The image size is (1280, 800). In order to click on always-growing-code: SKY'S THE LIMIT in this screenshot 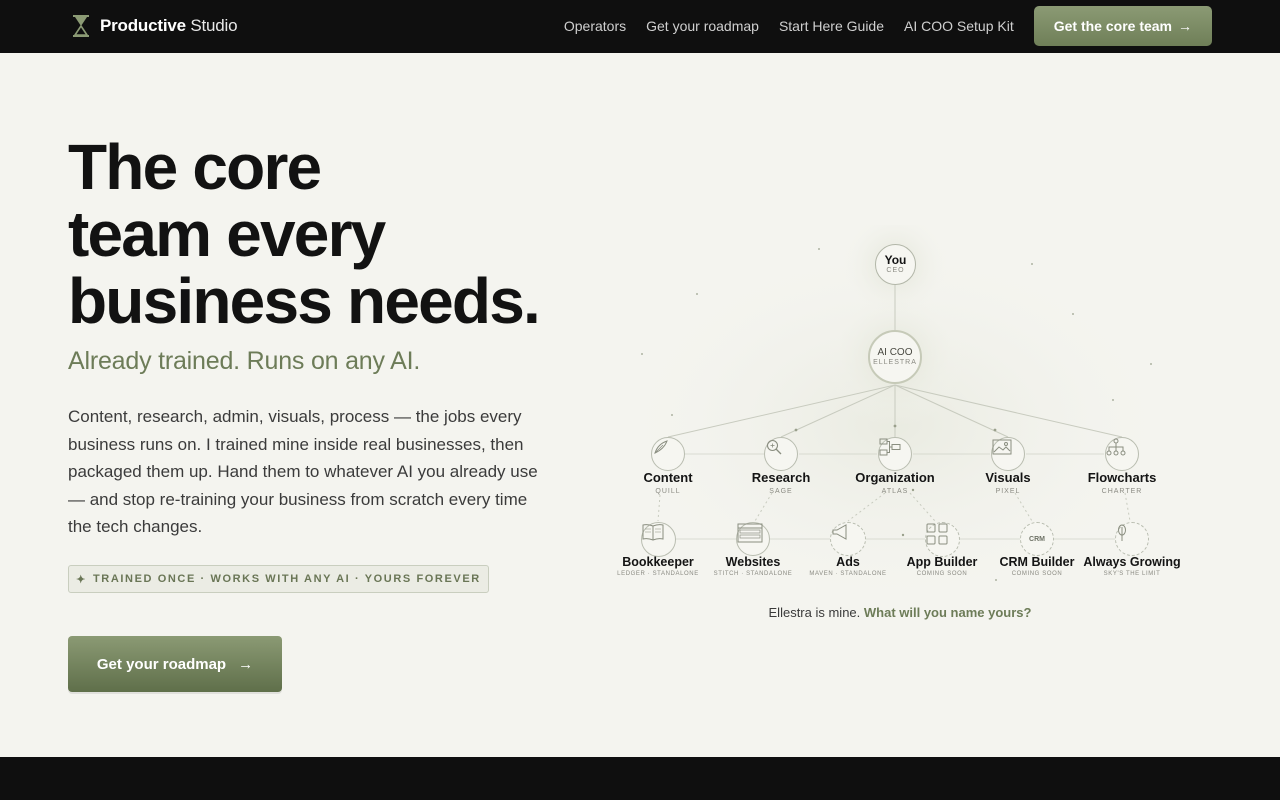, I will do `click(1132, 574)`.